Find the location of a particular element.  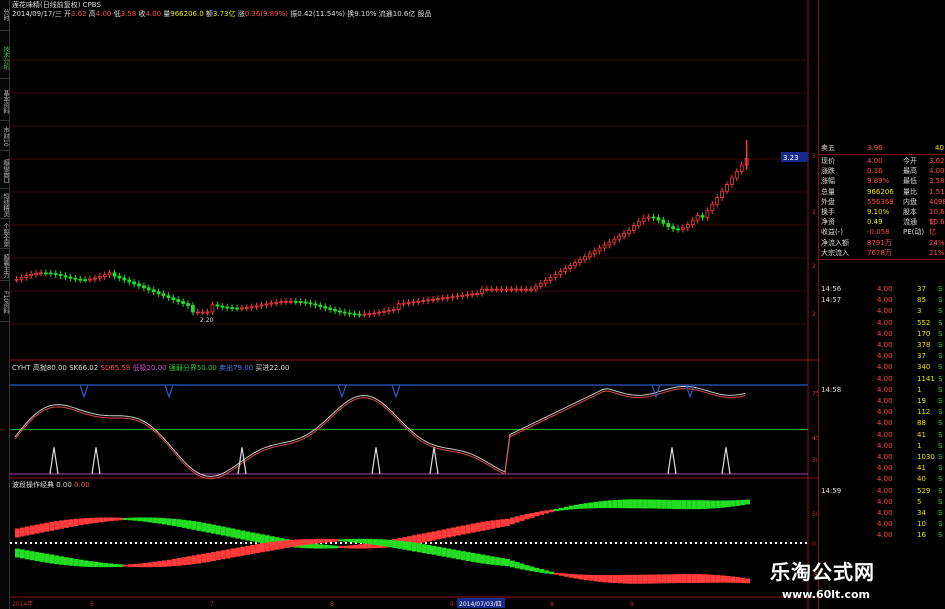

quote-value: 0.36 is located at coordinates (875, 171).